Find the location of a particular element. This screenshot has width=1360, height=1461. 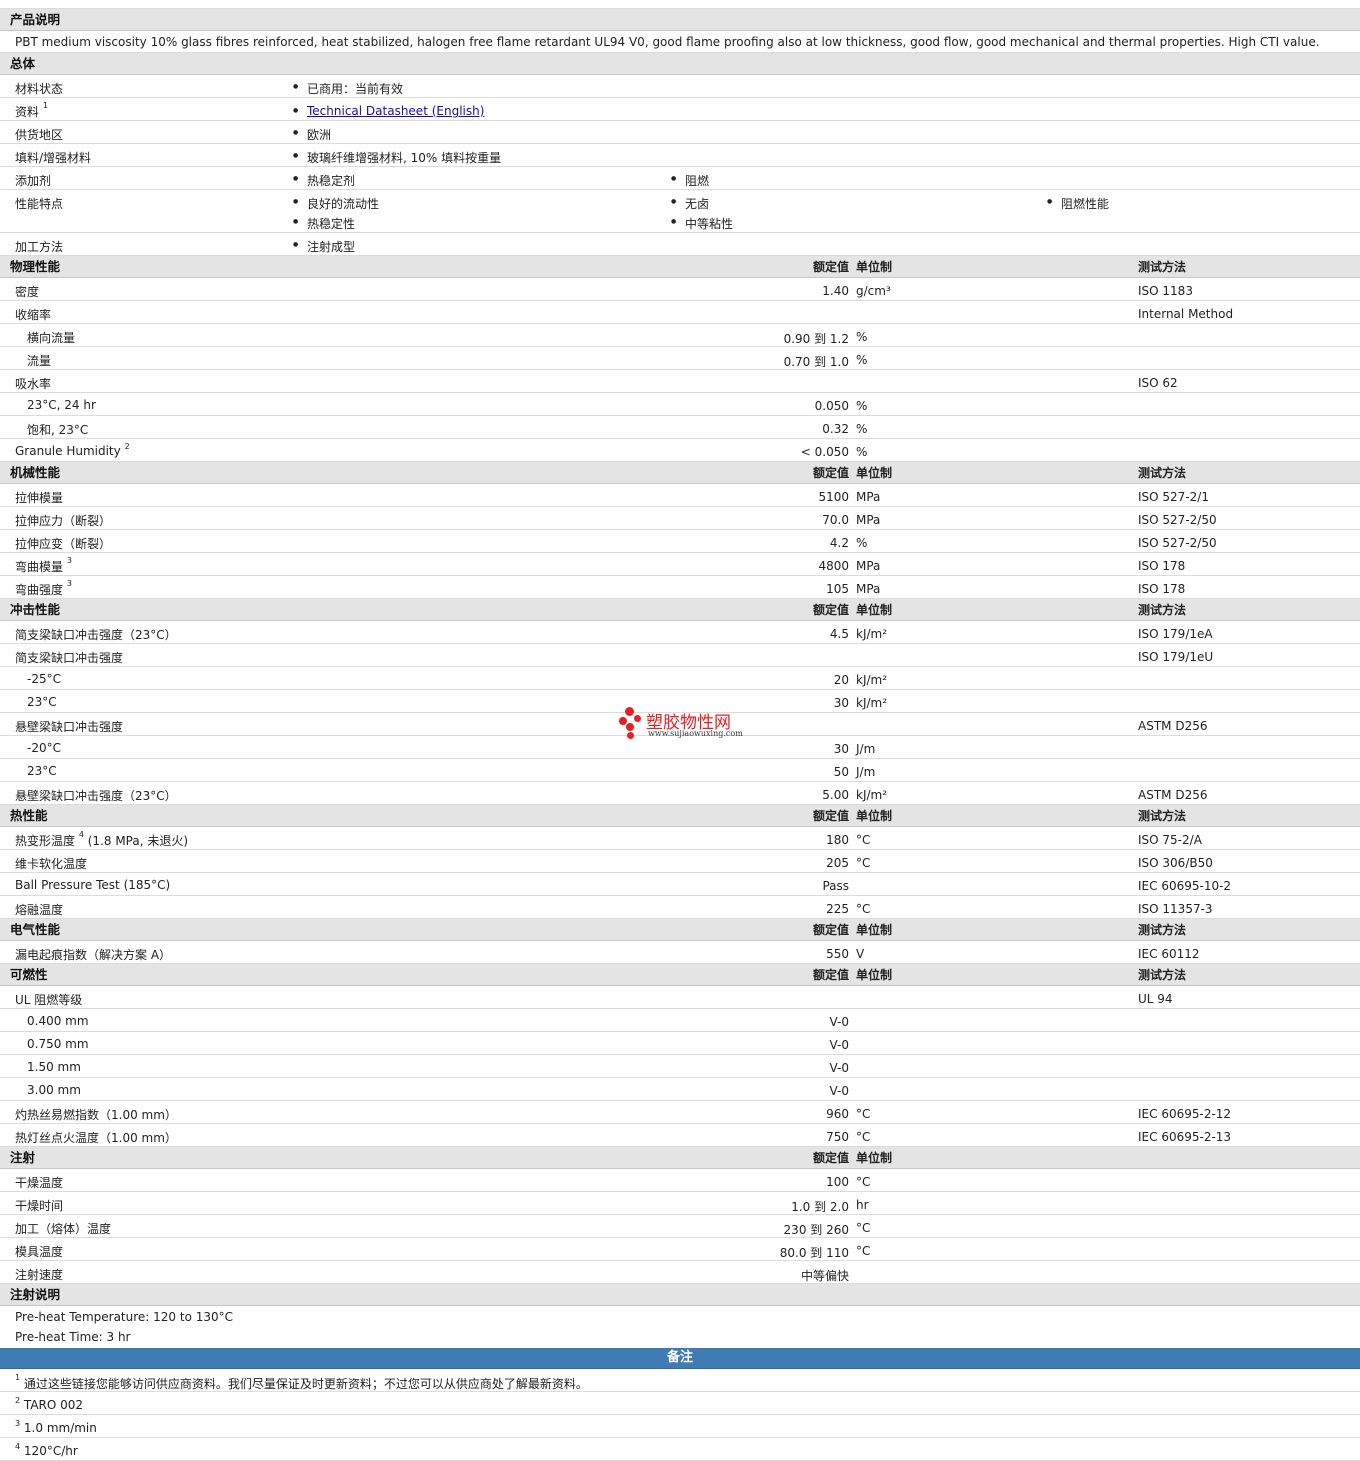

bullet-value: 中等粘性 is located at coordinates (702, 223).